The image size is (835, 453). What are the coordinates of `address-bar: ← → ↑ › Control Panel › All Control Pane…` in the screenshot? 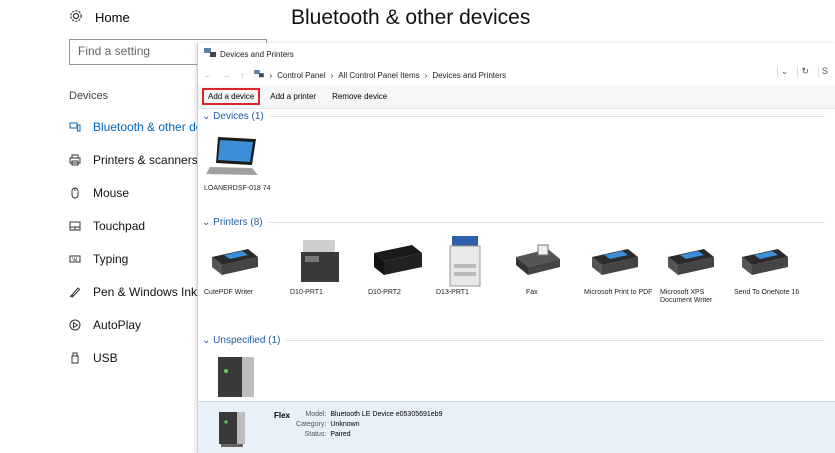 It's located at (516, 75).